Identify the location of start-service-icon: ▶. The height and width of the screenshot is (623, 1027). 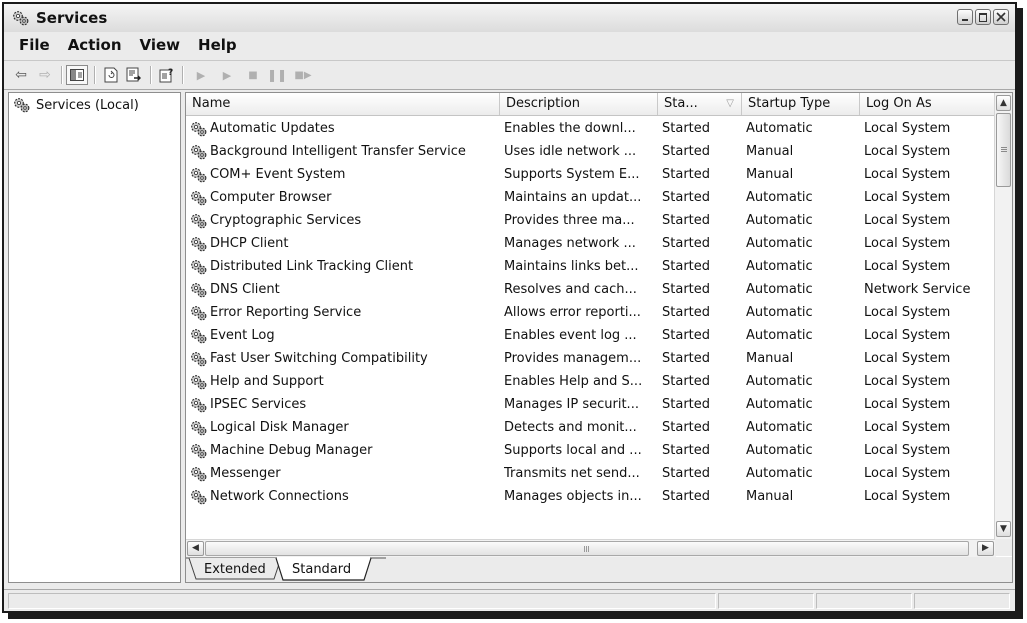
(201, 75).